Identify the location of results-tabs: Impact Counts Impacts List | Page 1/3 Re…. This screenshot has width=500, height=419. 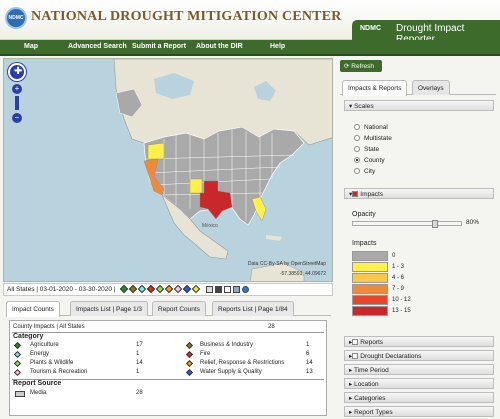
(168, 308).